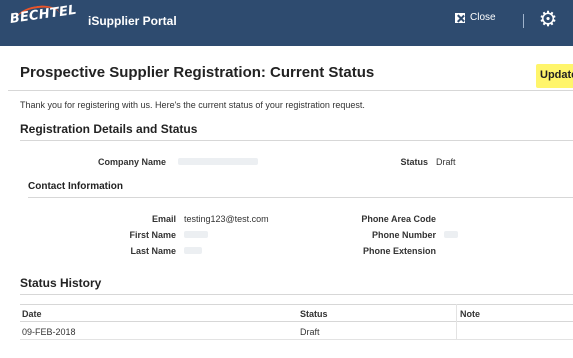 The image size is (573, 358). I want to click on close-box-icon, so click(460, 17).